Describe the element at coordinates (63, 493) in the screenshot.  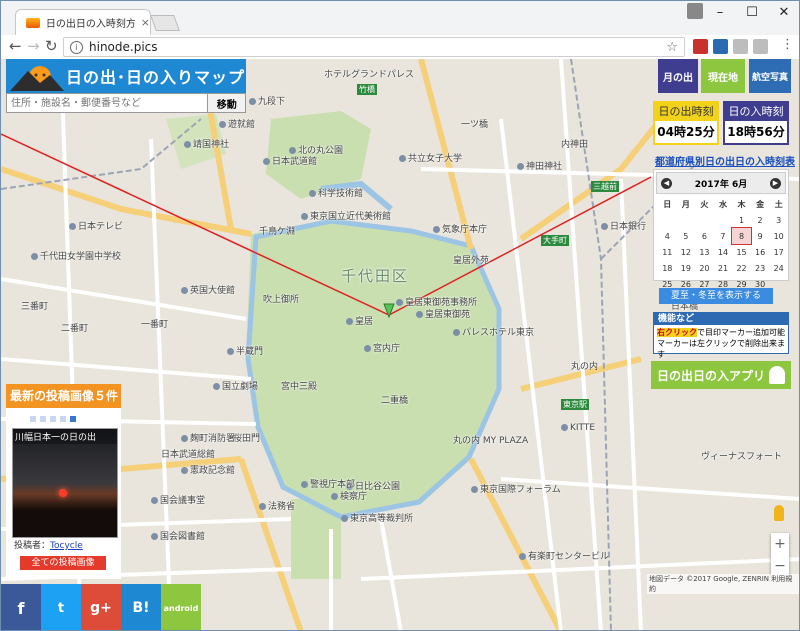
I see `sunrise-sun-icon` at that location.